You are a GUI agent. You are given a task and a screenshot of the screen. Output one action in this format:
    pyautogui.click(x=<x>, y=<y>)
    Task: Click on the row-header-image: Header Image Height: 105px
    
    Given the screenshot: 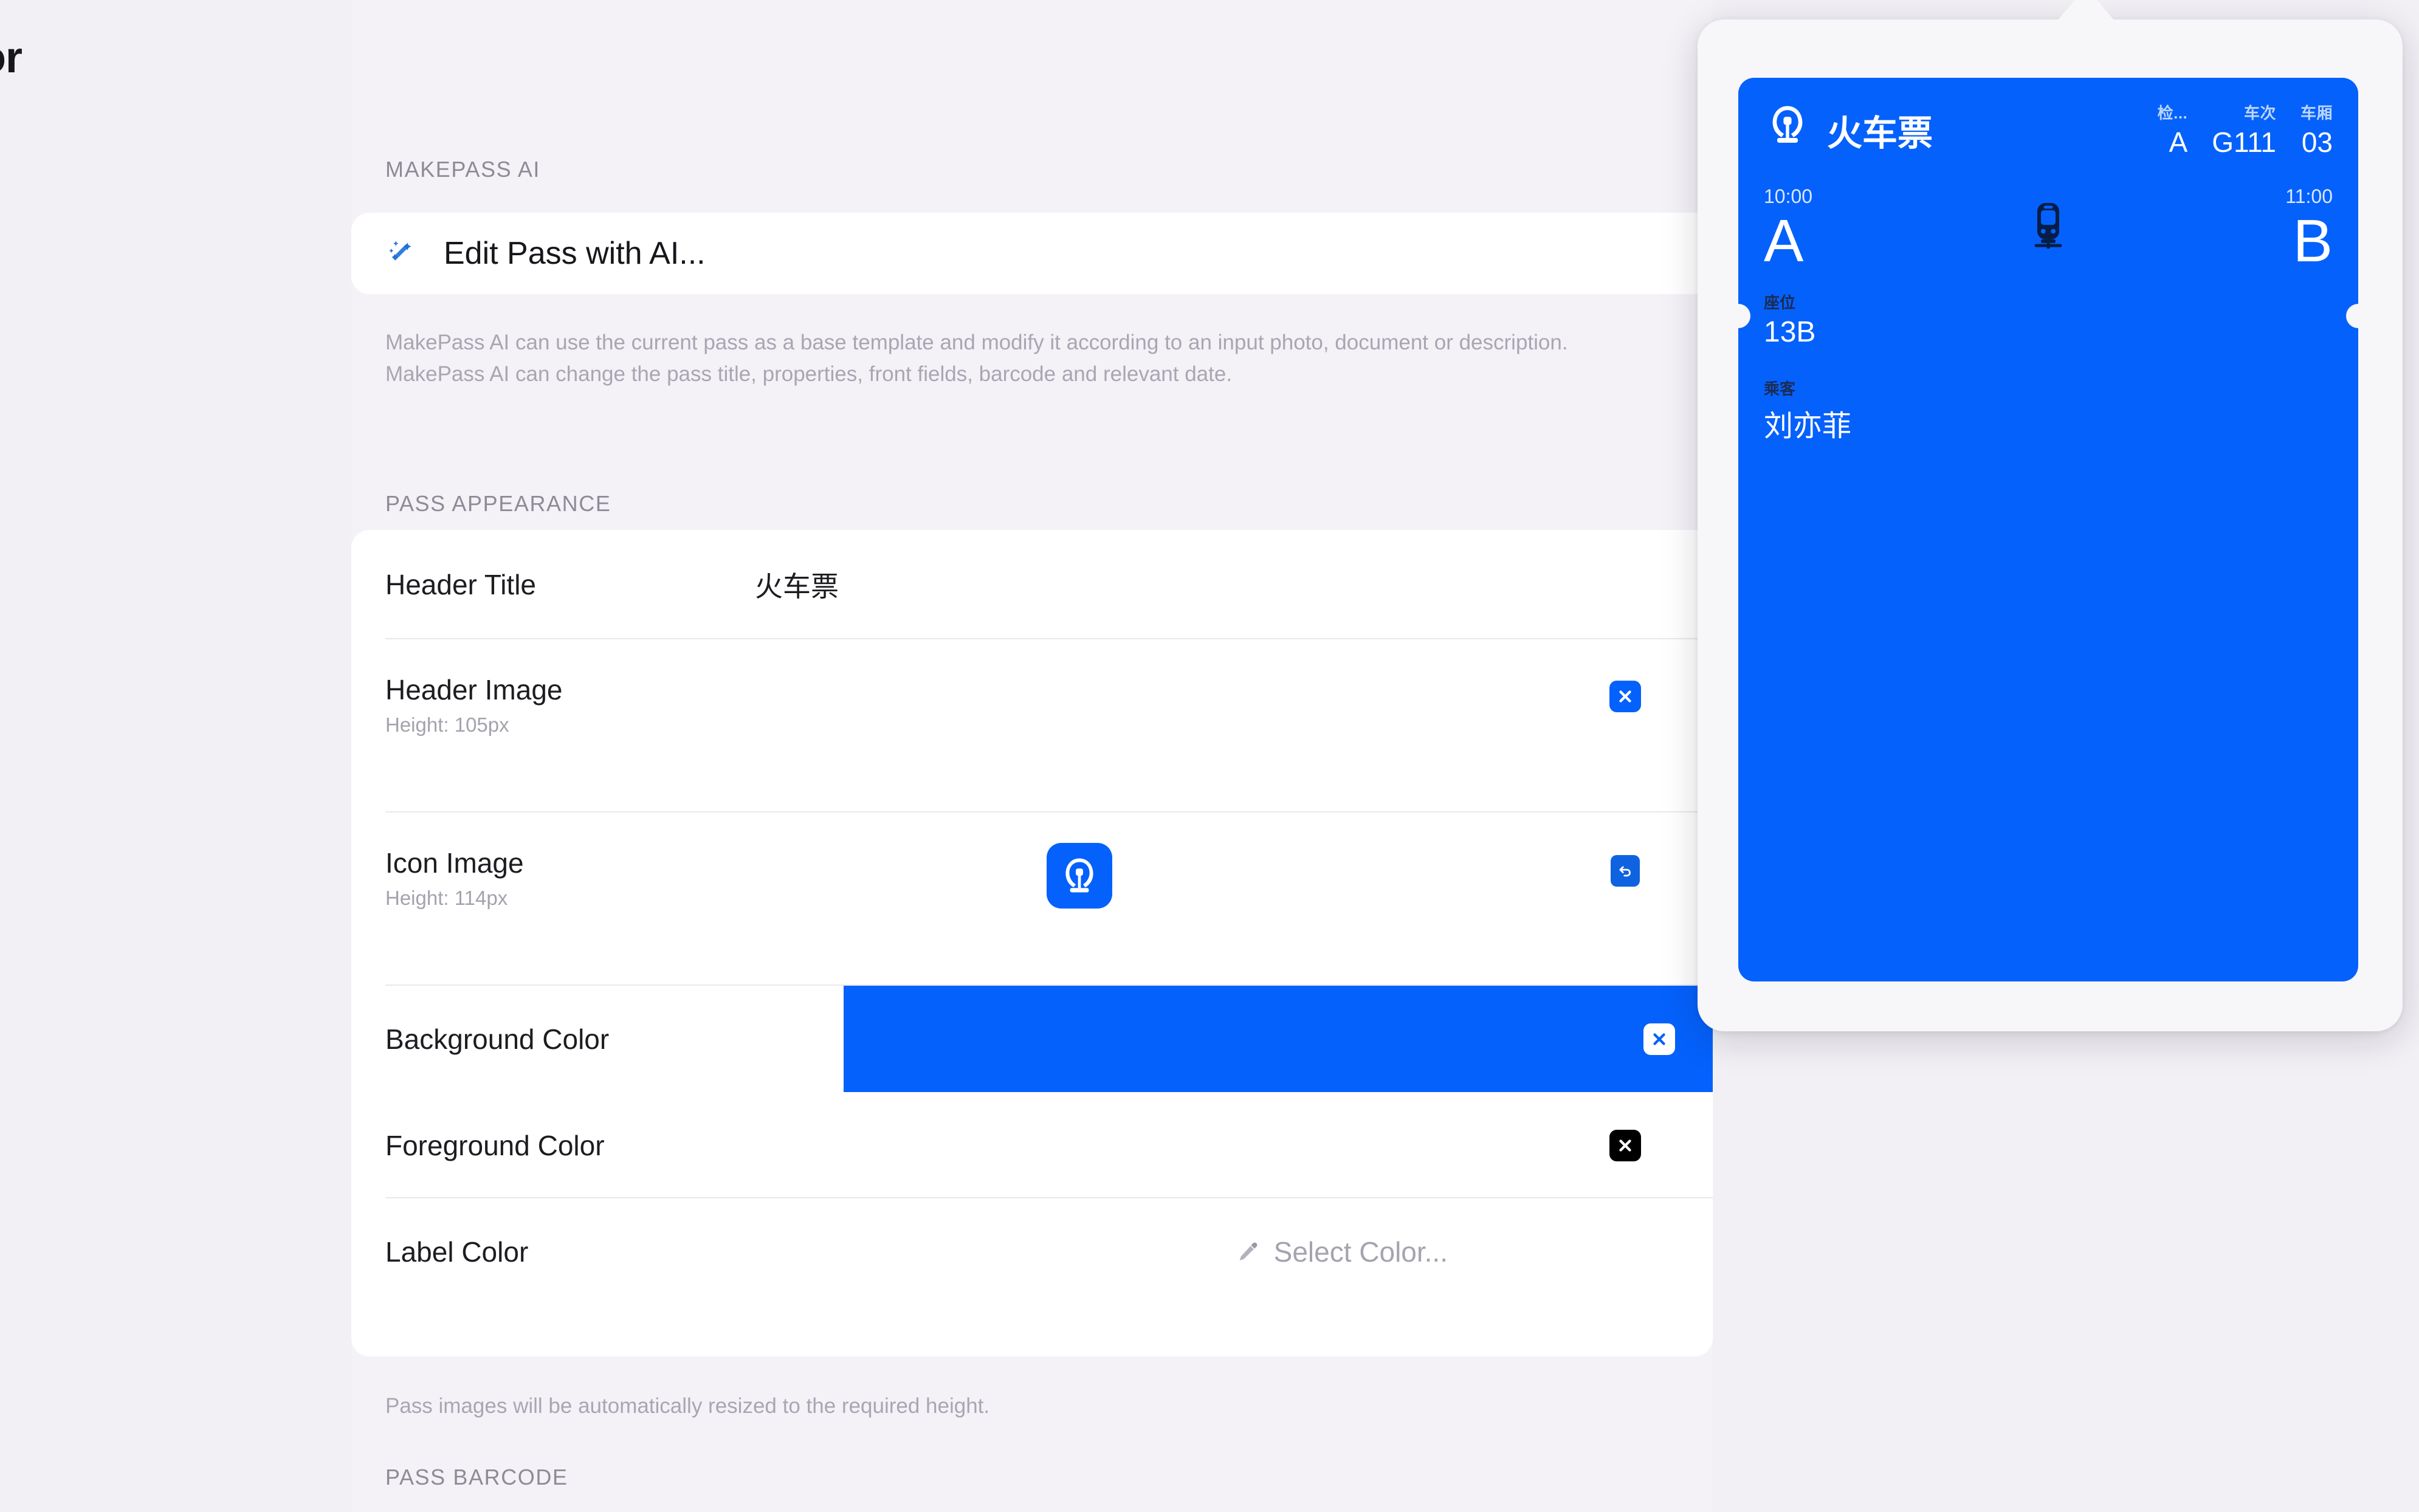 What is the action you would take?
    pyautogui.click(x=1032, y=726)
    